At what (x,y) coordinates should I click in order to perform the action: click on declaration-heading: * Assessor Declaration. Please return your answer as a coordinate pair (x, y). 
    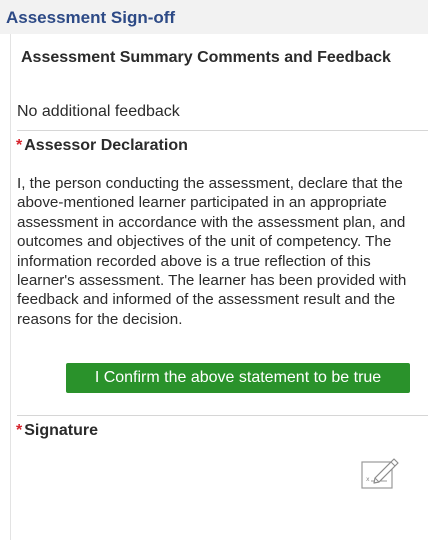
    Looking at the image, I should click on (102, 146).